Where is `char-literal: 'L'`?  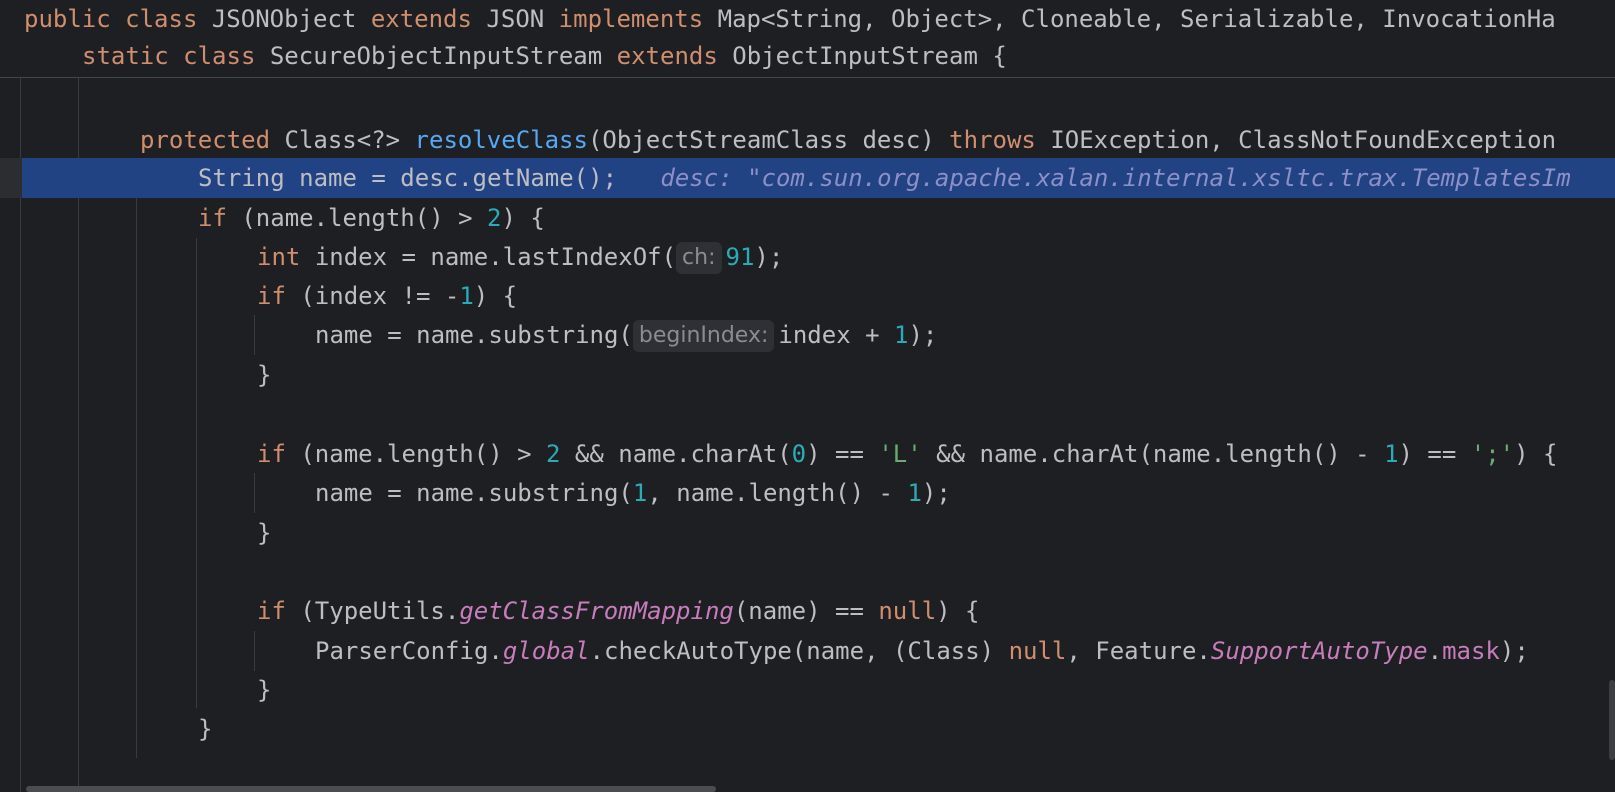
char-literal: 'L' is located at coordinates (900, 454).